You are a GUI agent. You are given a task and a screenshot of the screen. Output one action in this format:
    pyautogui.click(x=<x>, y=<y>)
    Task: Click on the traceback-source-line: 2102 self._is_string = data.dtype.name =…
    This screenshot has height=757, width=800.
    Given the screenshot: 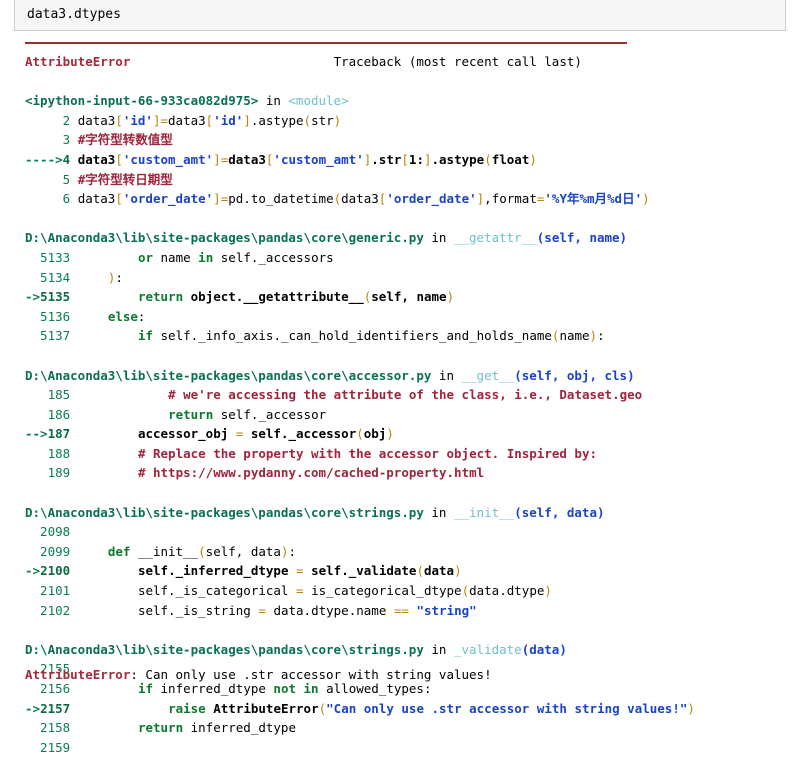 What is the action you would take?
    pyautogui.click(x=400, y=611)
    